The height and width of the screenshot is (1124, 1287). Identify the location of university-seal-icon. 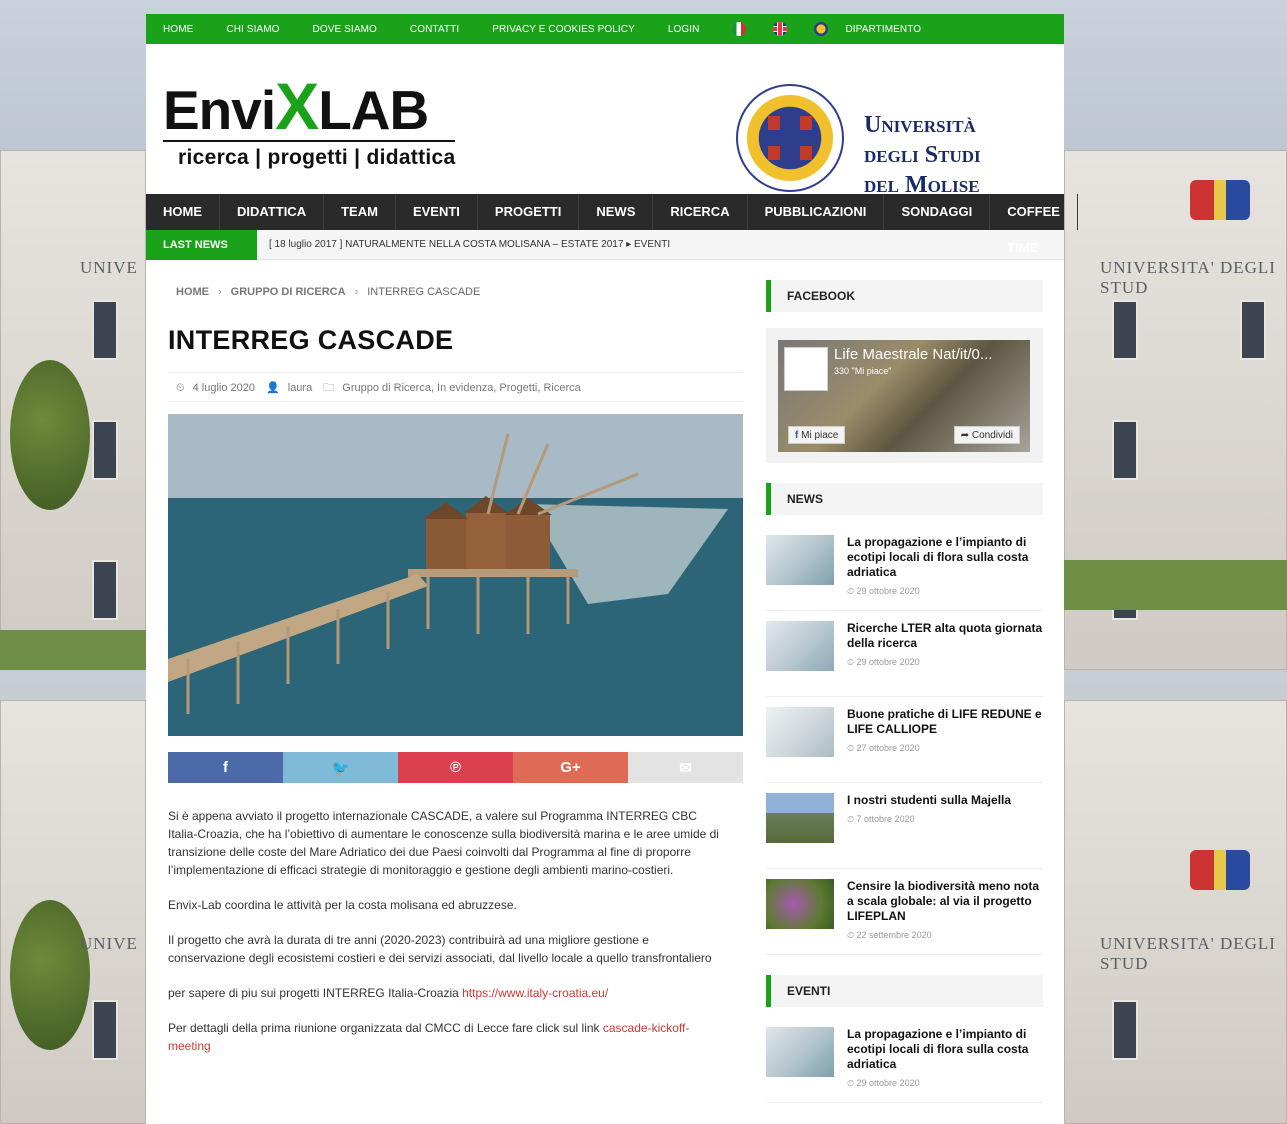
(790, 138).